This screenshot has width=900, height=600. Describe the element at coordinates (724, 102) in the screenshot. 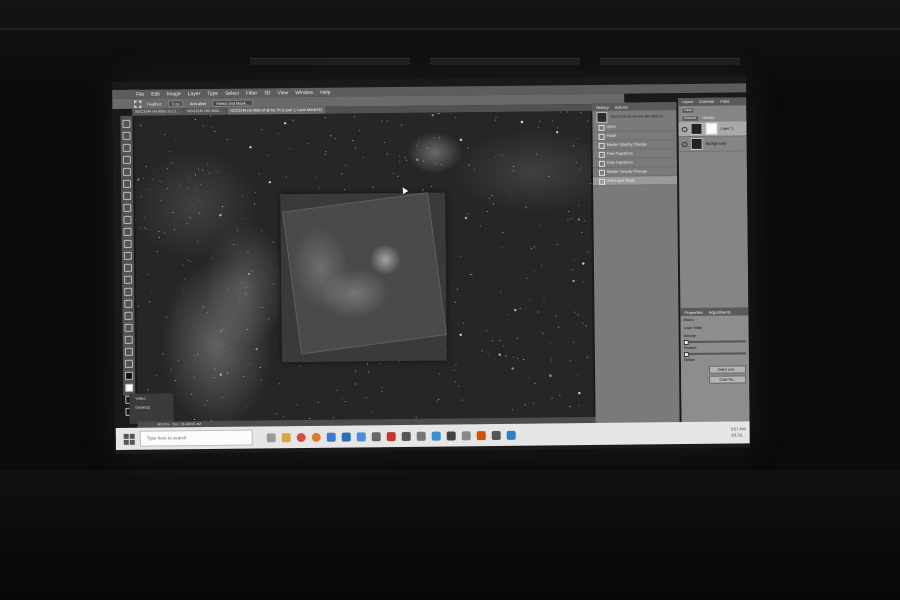

I see `tab-paths: Paths` at that location.